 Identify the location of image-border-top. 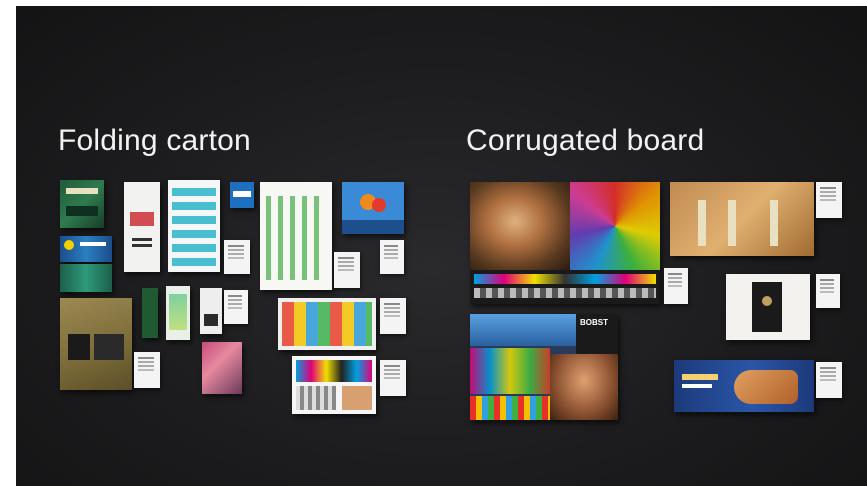
(433, 3).